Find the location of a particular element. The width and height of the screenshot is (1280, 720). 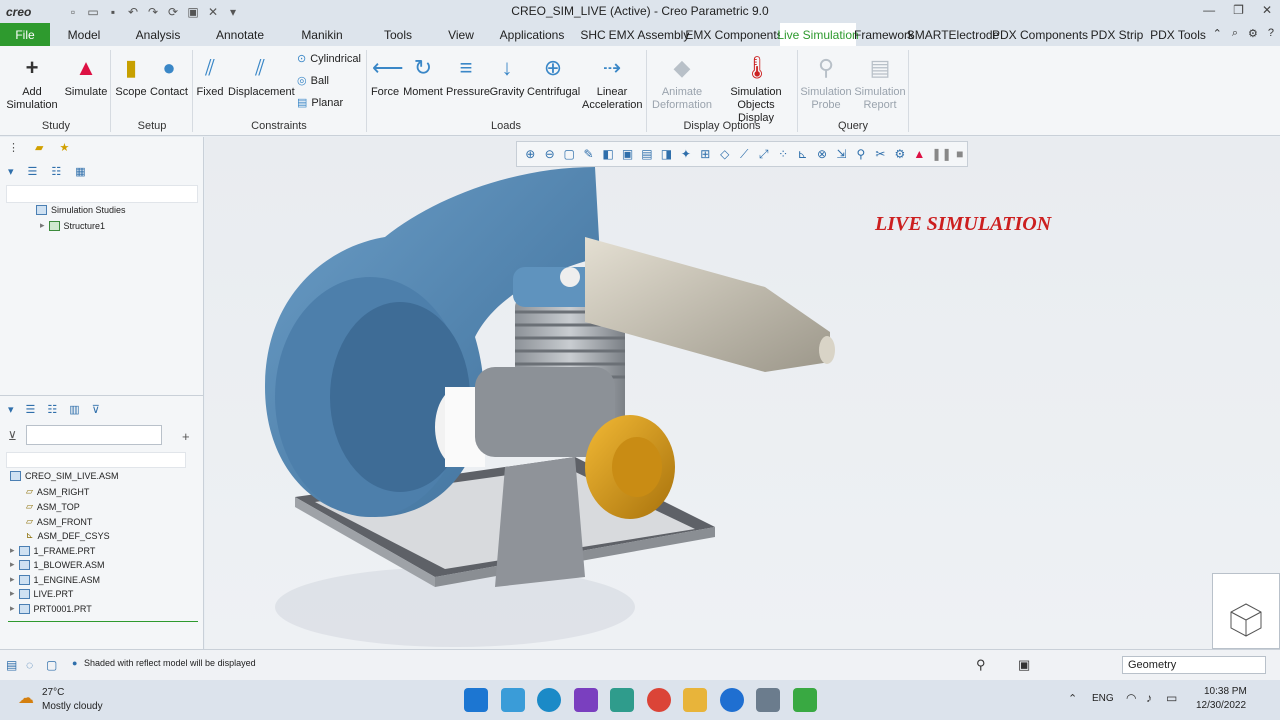

volume-icon: ♪ is located at coordinates (1149, 698).